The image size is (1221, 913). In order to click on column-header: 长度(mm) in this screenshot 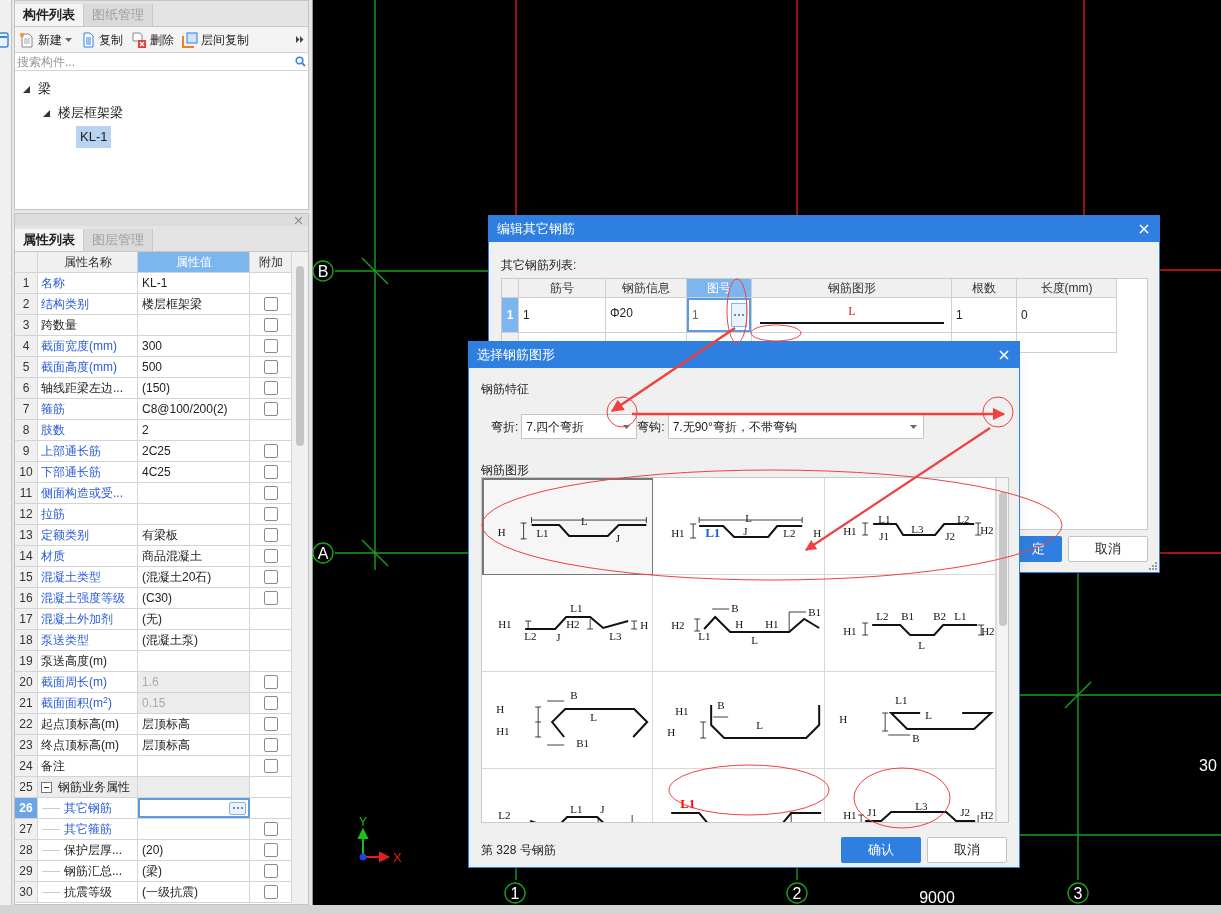, I will do `click(1067, 288)`.